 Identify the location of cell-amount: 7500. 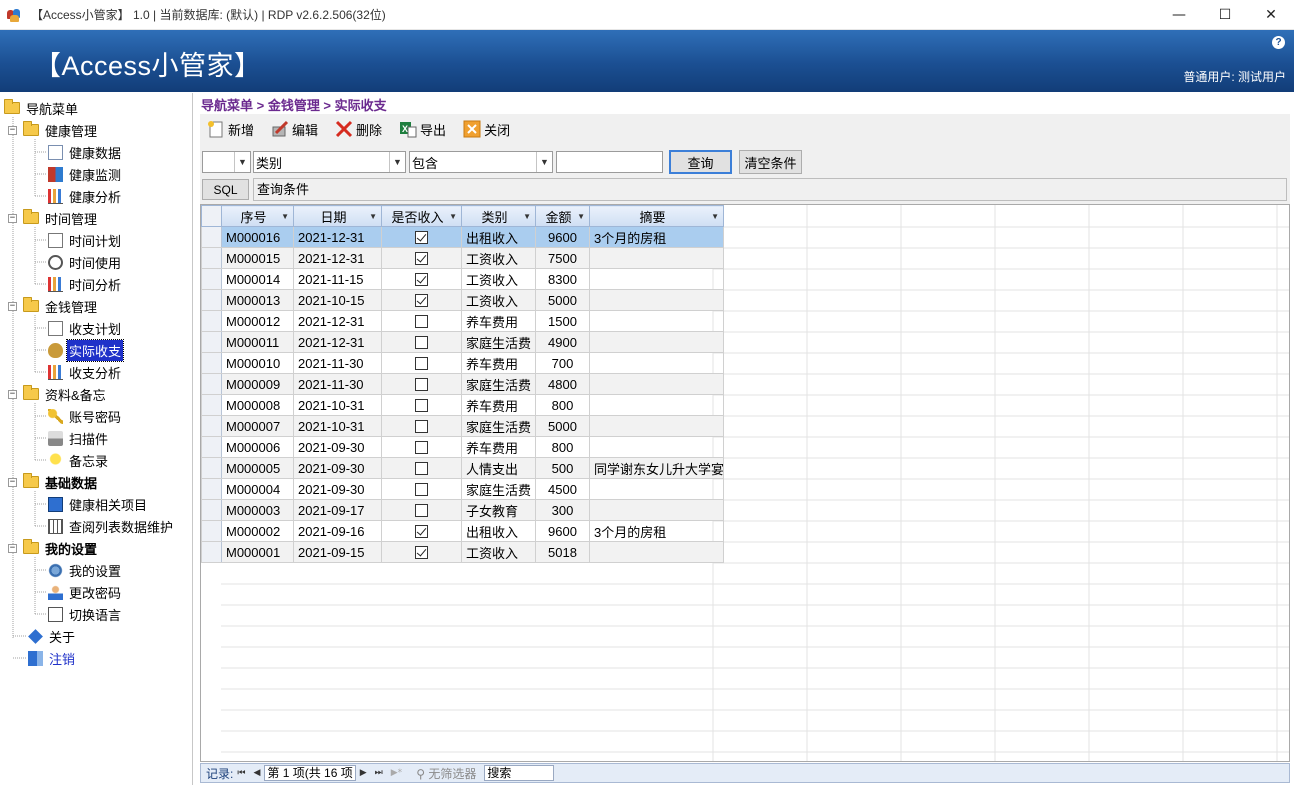
(563, 258).